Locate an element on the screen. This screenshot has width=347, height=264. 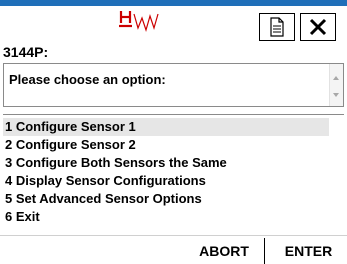
footer-button-divider is located at coordinates (264, 251).